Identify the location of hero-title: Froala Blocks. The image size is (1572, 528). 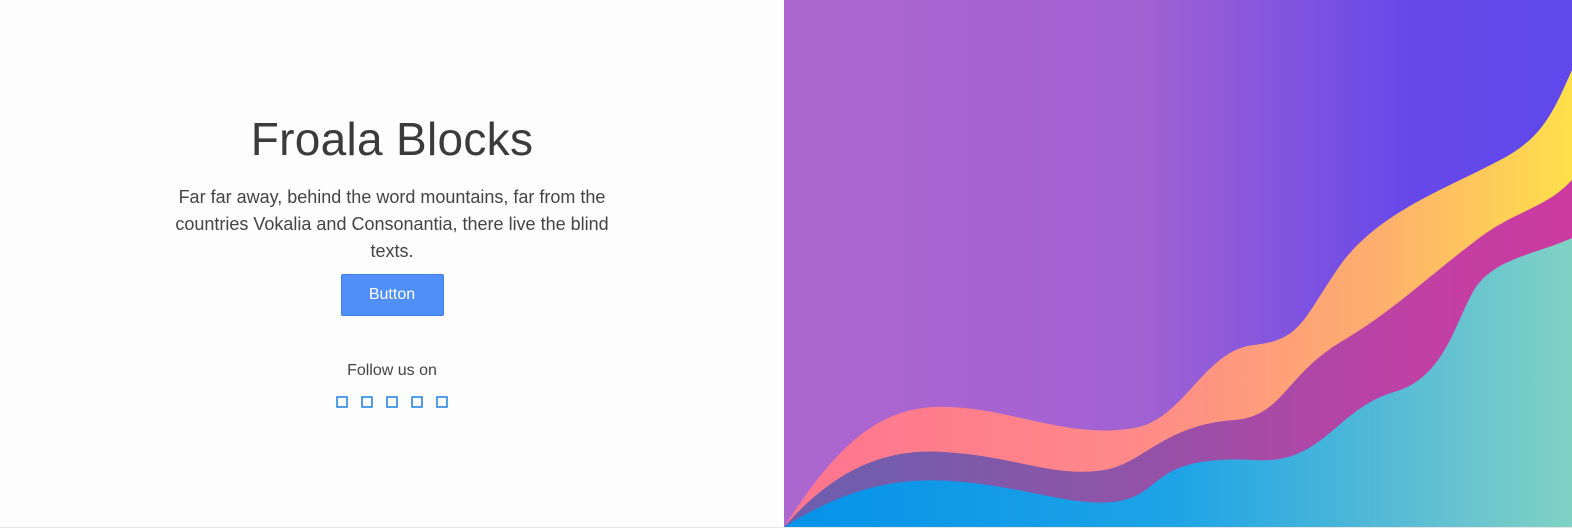
(392, 139).